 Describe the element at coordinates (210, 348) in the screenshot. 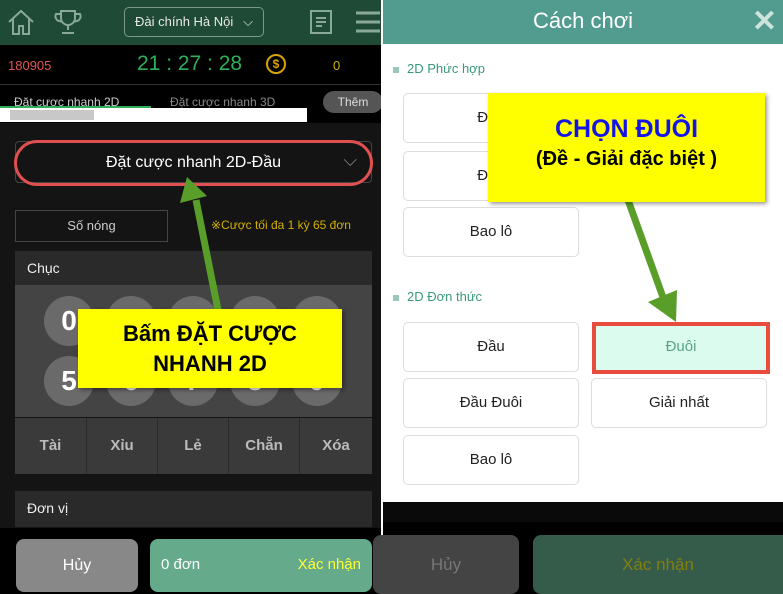

I see `instruction-callout: Bấm ĐẶT CƯỢC NHANH 2D` at that location.